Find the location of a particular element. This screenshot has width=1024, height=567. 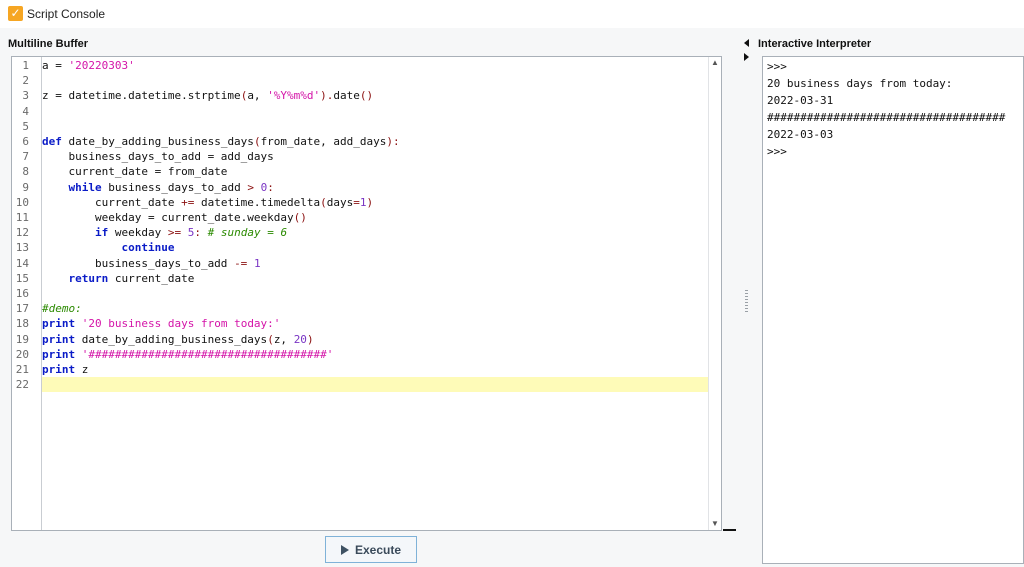

code-token: #demo: is located at coordinates (62, 309).